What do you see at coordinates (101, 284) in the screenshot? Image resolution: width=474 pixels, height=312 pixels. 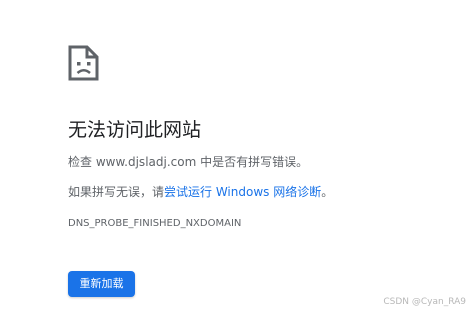 I see `reload-button: 重新加载` at bounding box center [101, 284].